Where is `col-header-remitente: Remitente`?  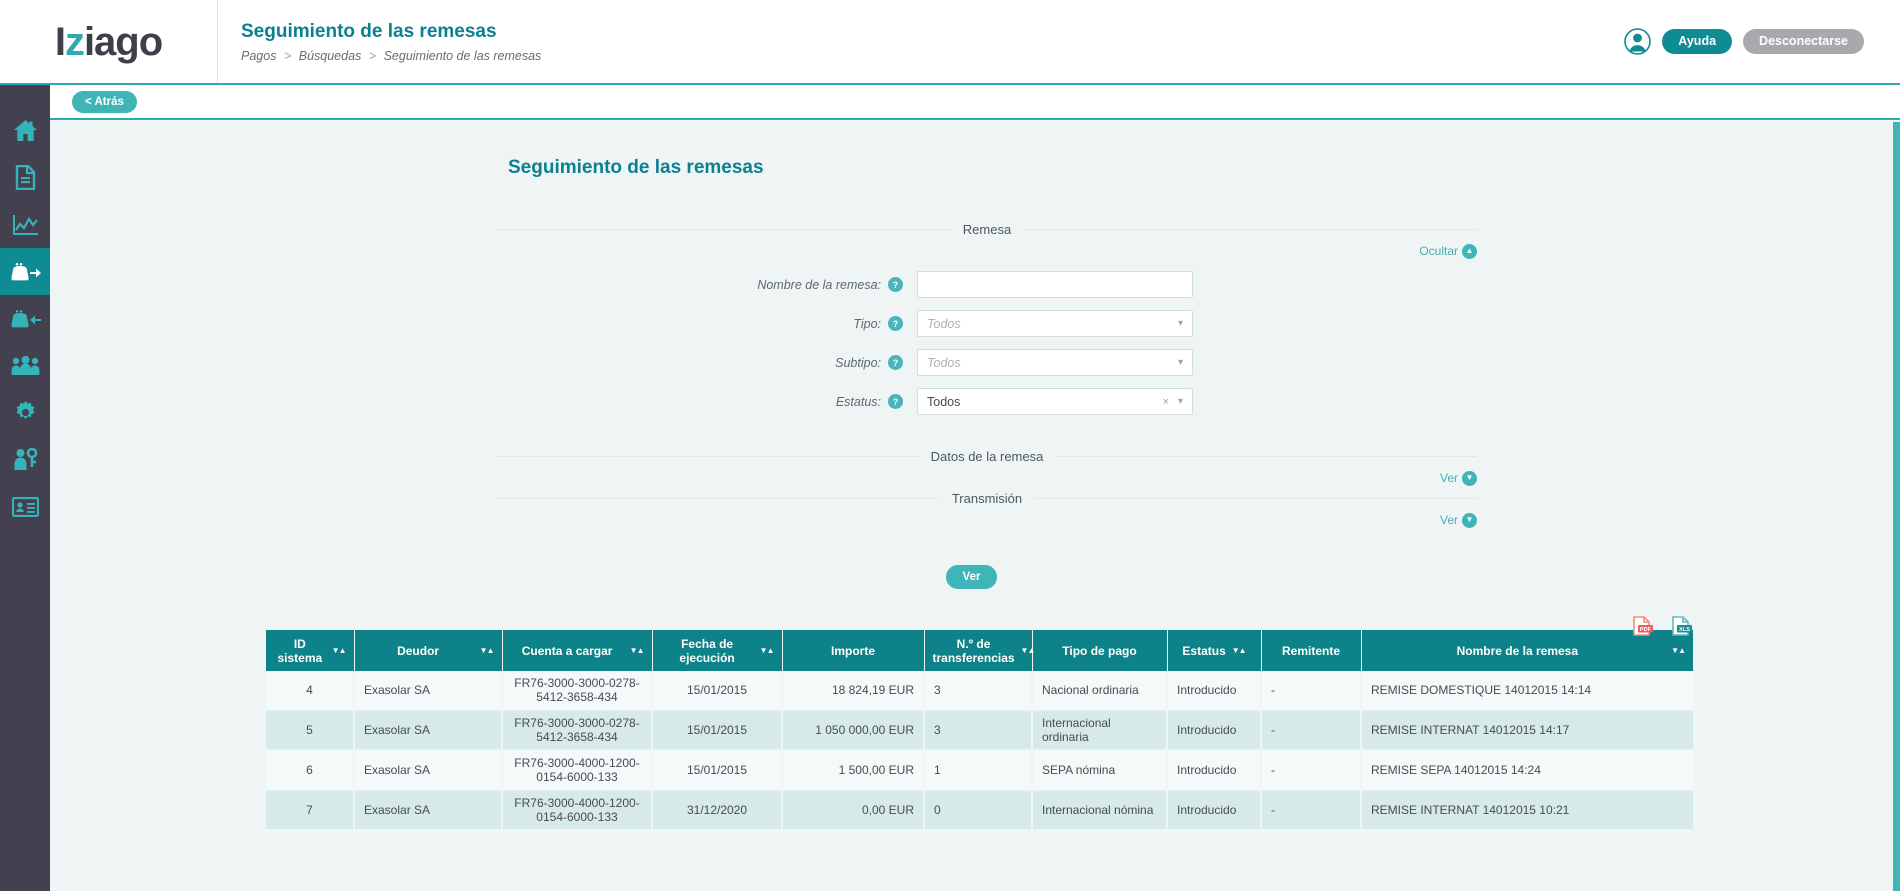
col-header-remitente: Remitente is located at coordinates (1311, 650).